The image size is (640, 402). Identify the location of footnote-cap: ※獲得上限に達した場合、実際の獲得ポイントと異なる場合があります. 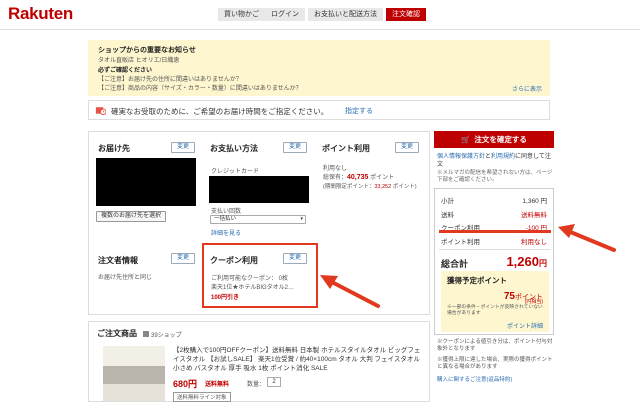
(495, 363).